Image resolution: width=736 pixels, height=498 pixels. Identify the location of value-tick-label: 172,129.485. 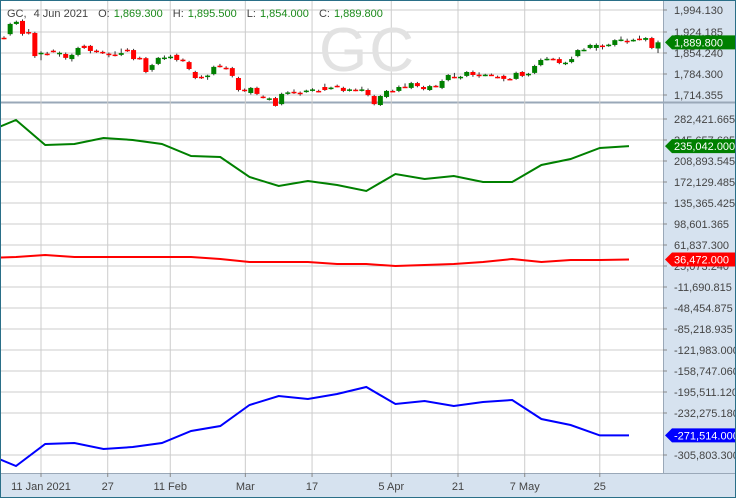
(704, 183).